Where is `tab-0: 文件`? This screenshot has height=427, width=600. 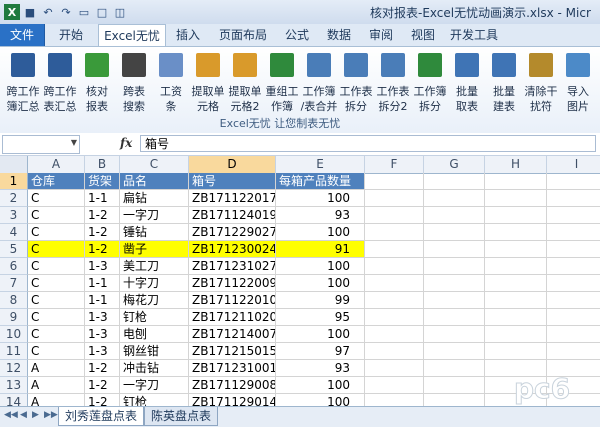 tab-0: 文件 is located at coordinates (22, 35).